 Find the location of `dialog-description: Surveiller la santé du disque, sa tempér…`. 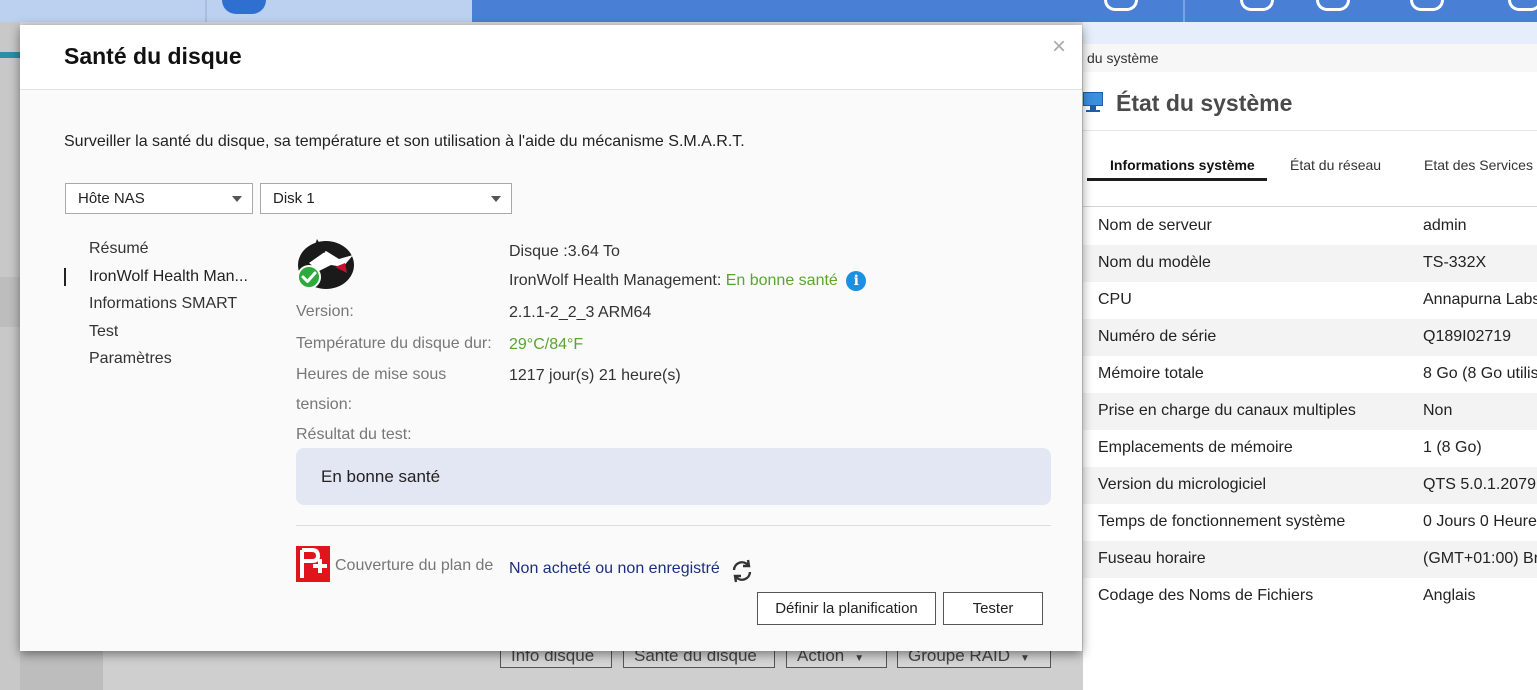

dialog-description: Surveiller la santé du disque, sa tempér… is located at coordinates (404, 141).